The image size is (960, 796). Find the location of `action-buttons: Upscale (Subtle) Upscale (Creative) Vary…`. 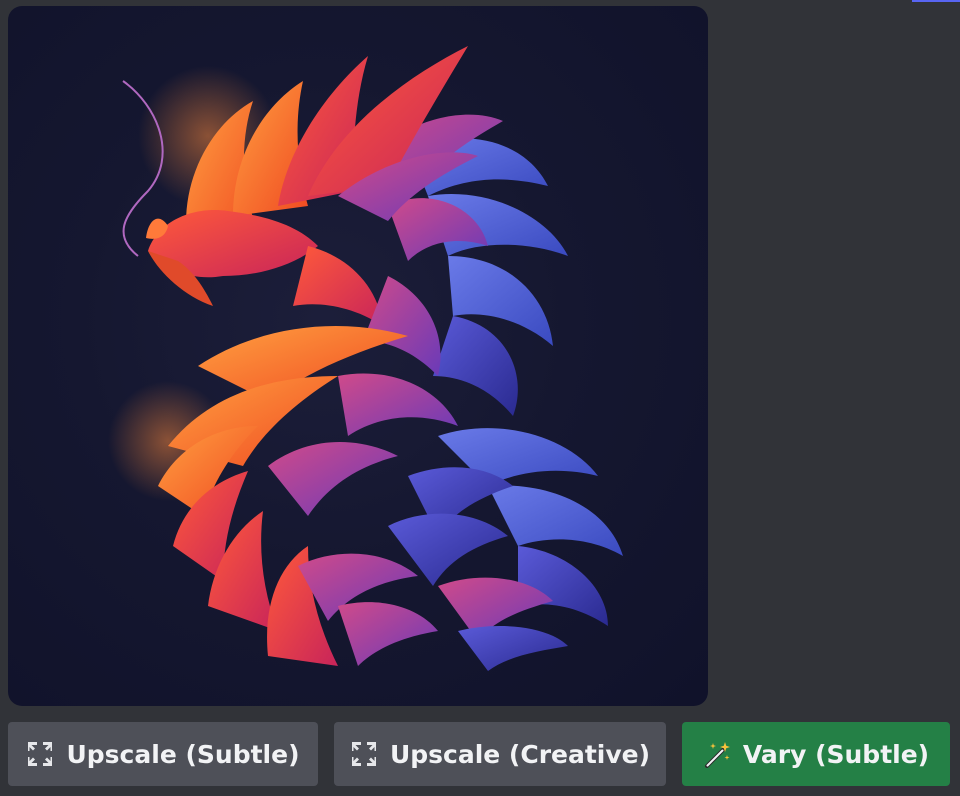

action-buttons: Upscale (Subtle) Upscale (Creative) Vary… is located at coordinates (480, 754).